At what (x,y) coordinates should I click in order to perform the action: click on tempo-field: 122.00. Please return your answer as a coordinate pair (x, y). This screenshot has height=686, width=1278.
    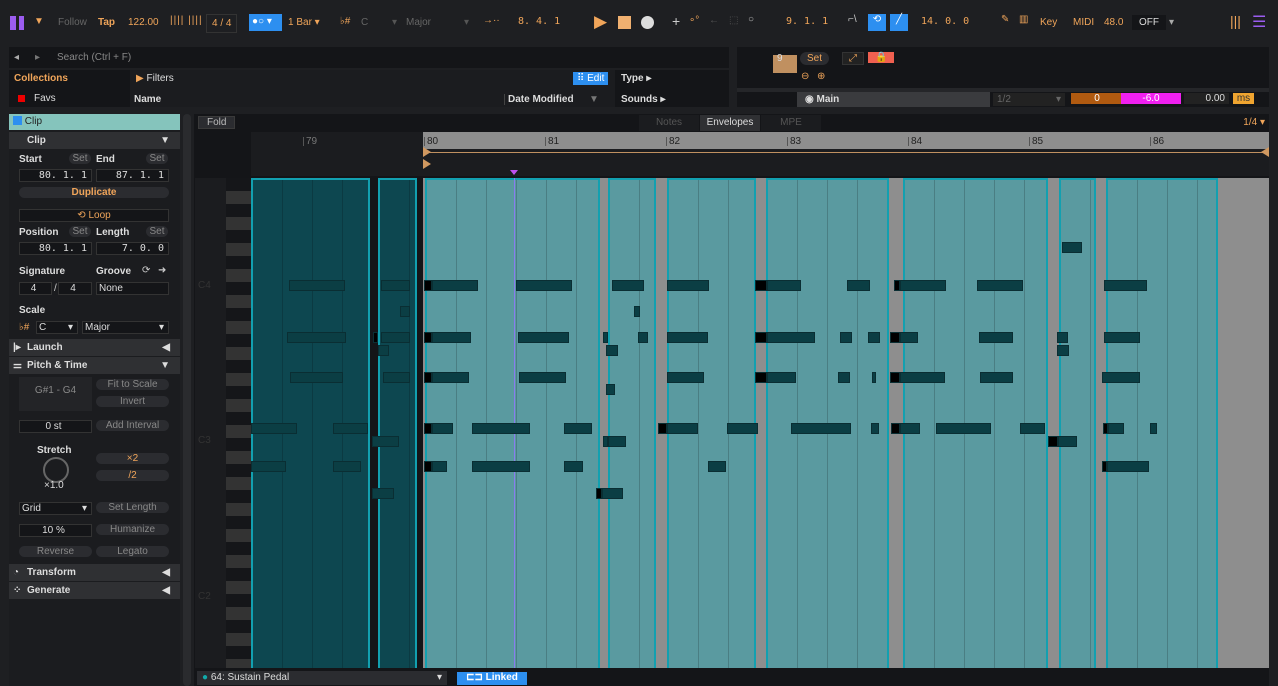
    Looking at the image, I should click on (143, 22).